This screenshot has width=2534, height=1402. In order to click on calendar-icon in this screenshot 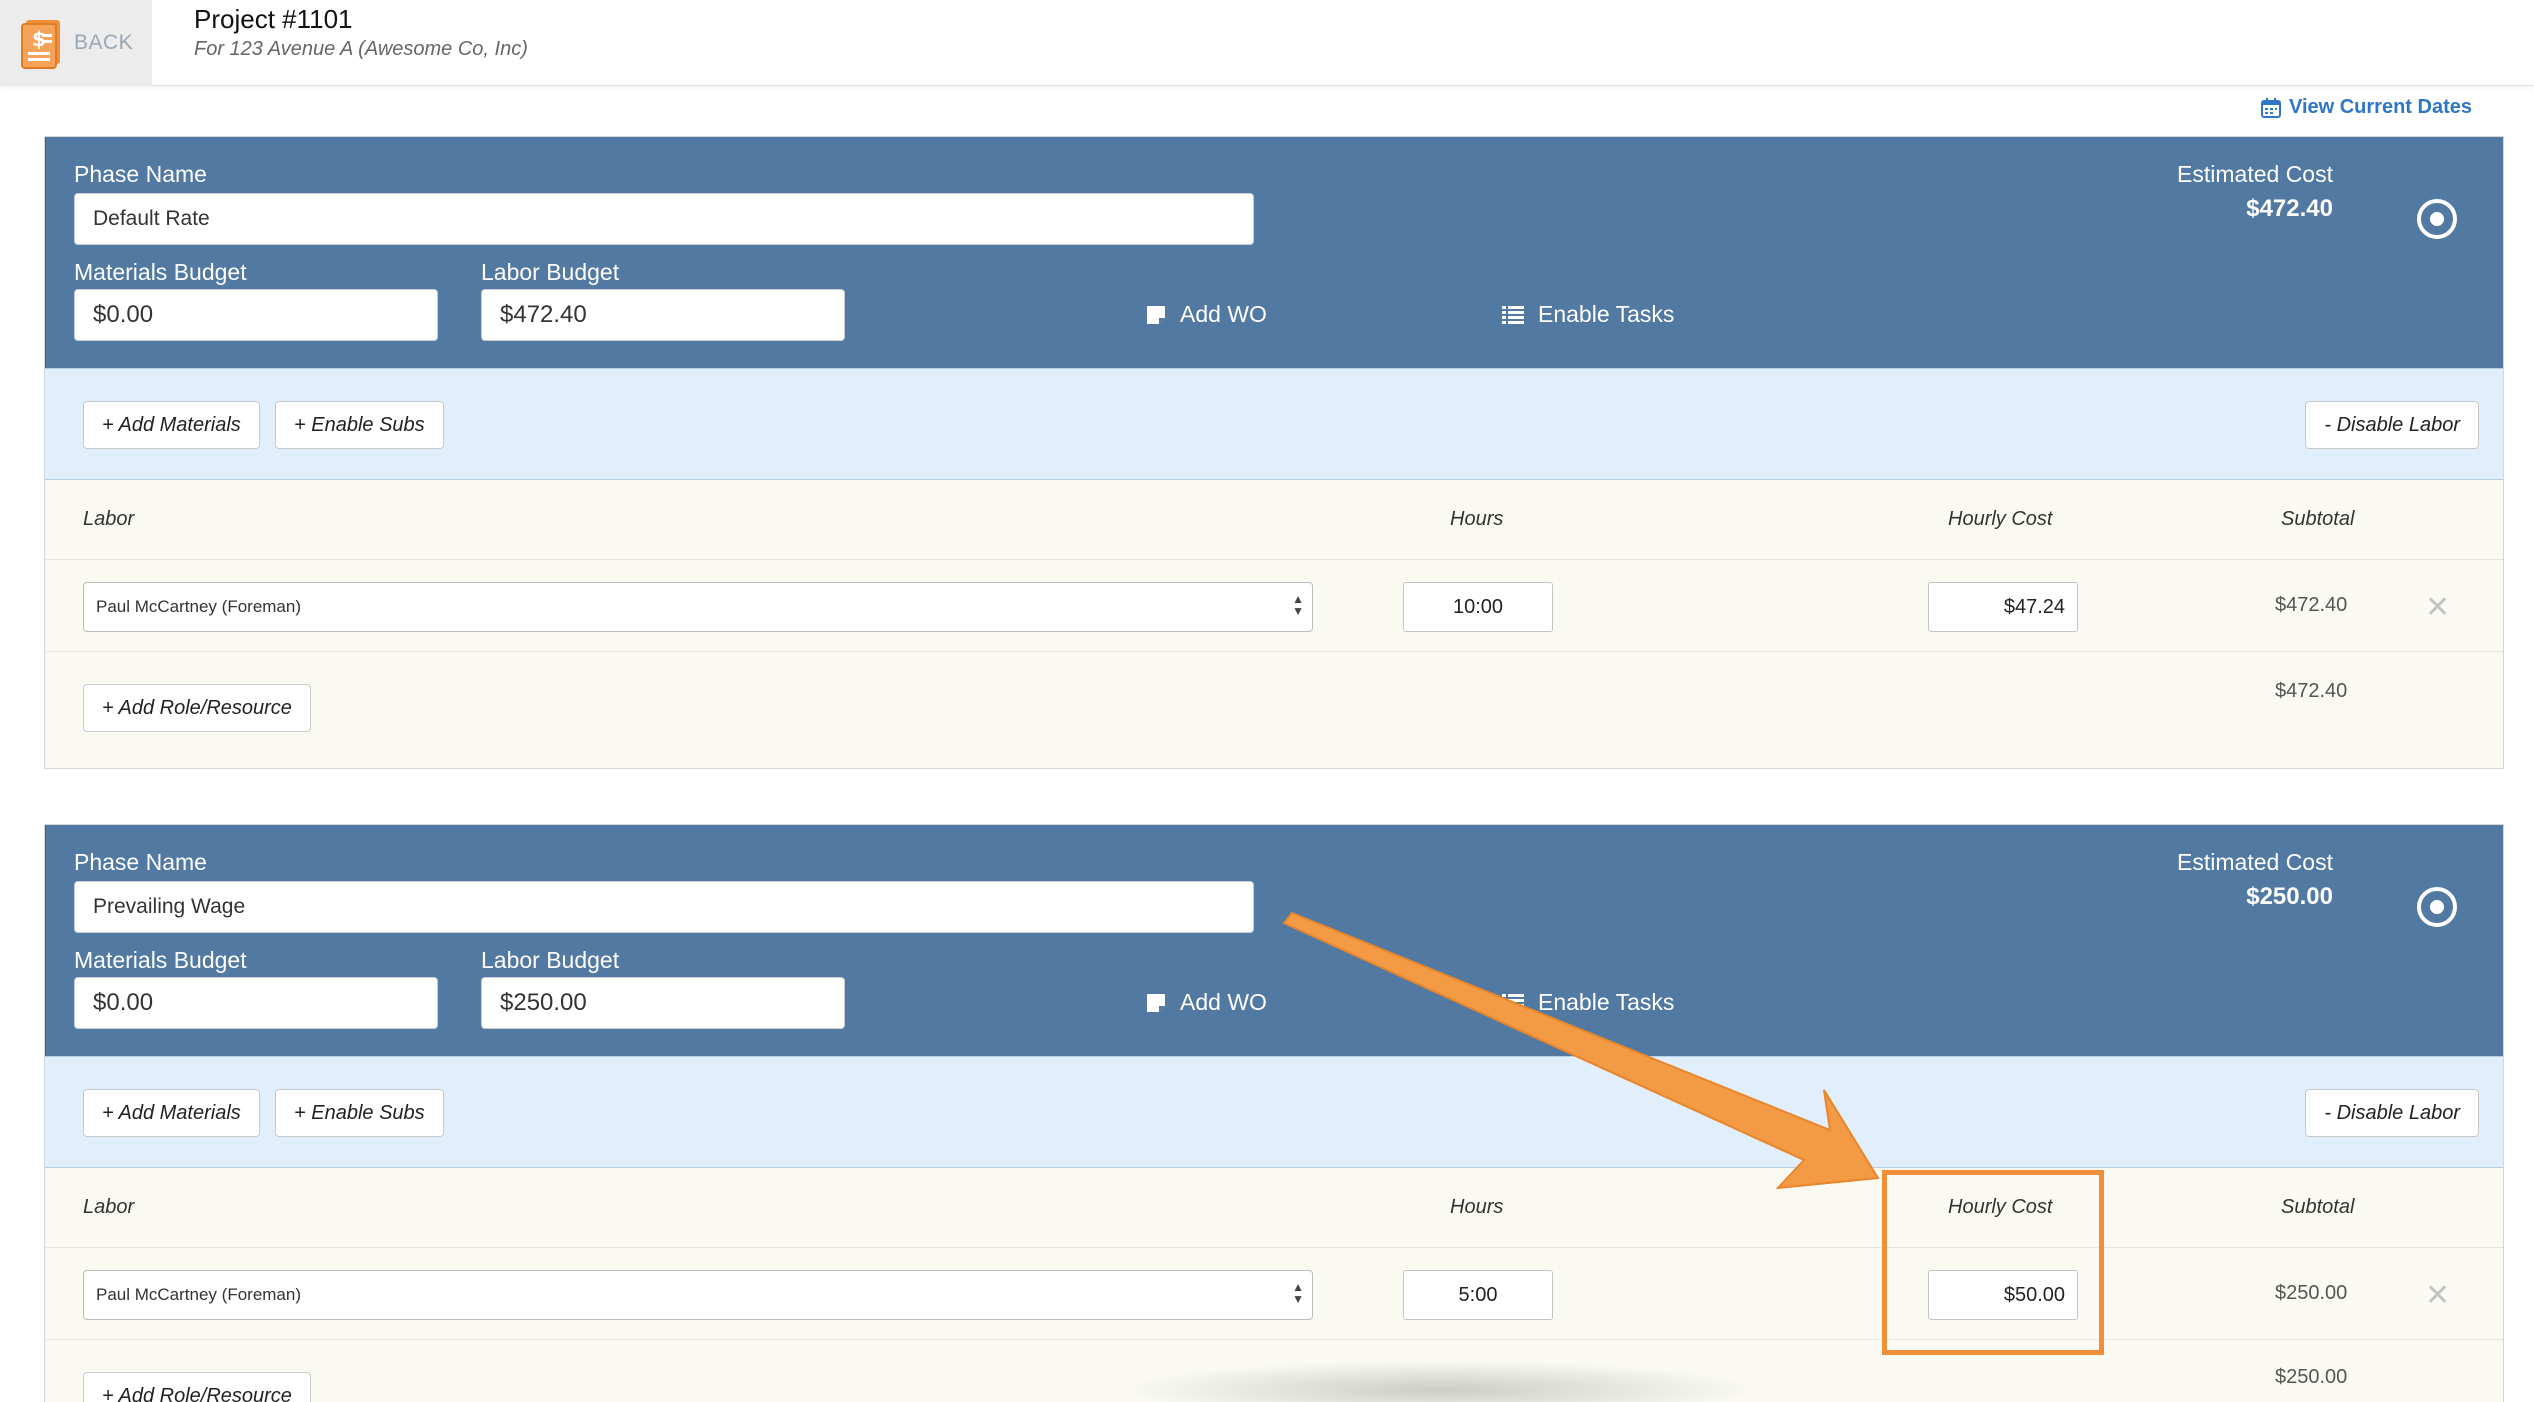, I will do `click(2270, 107)`.